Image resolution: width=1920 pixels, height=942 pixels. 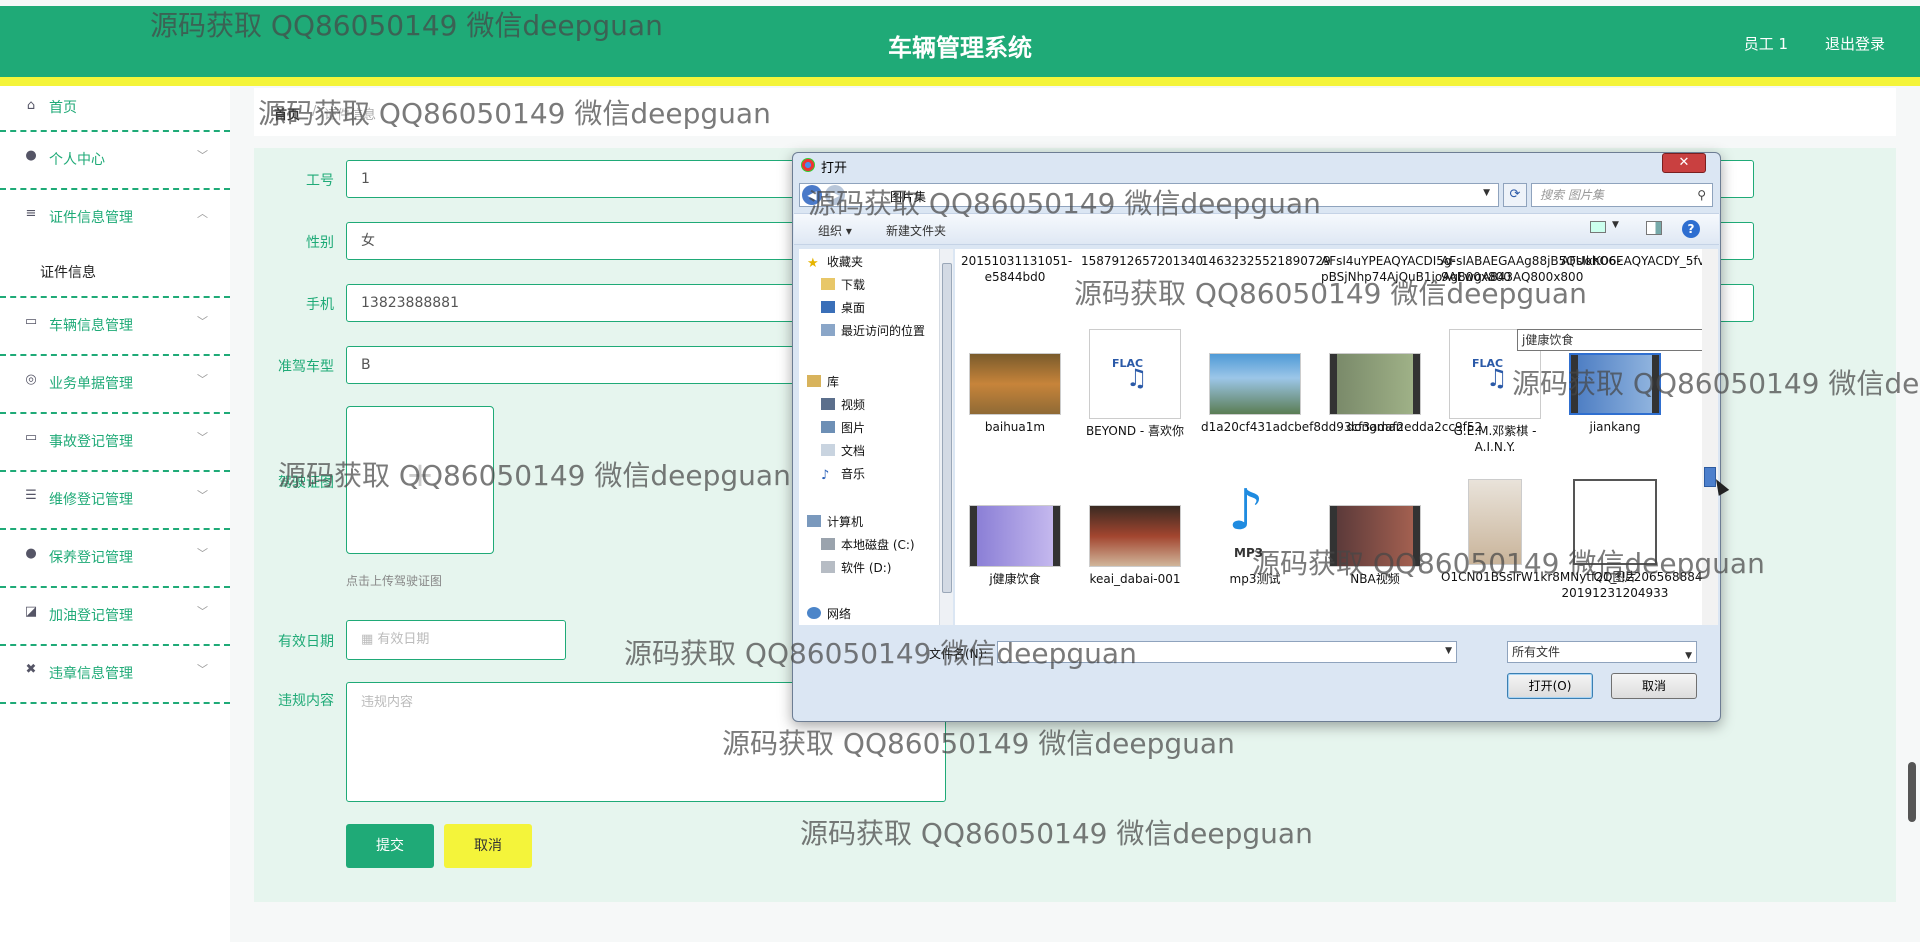 What do you see at coordinates (115, 559) in the screenshot?
I see `sidebar-item-maintenance: ● 保养登记管理 ﹀` at bounding box center [115, 559].